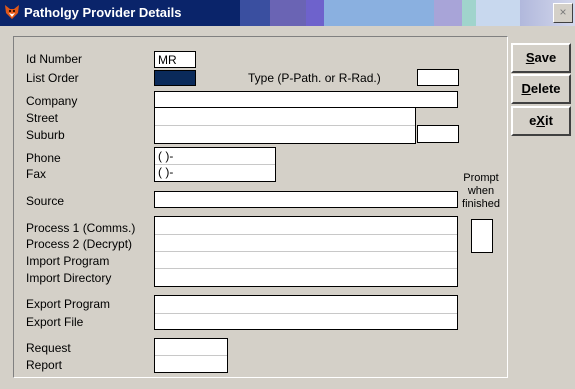  I want to click on prompt-when-finished-label: Prompt when finished, so click(481, 191).